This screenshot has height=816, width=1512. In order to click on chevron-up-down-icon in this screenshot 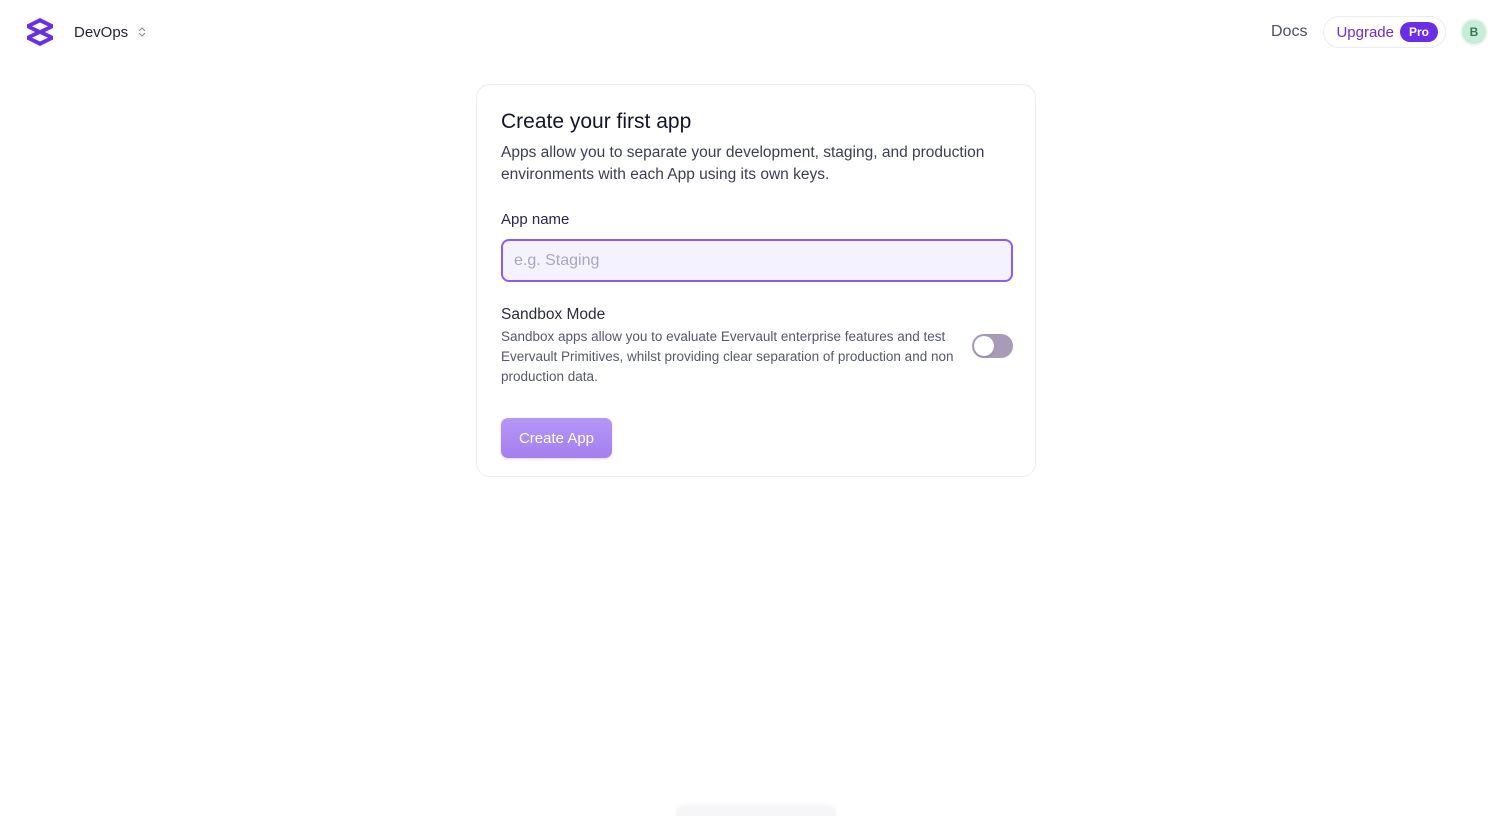, I will do `click(142, 32)`.